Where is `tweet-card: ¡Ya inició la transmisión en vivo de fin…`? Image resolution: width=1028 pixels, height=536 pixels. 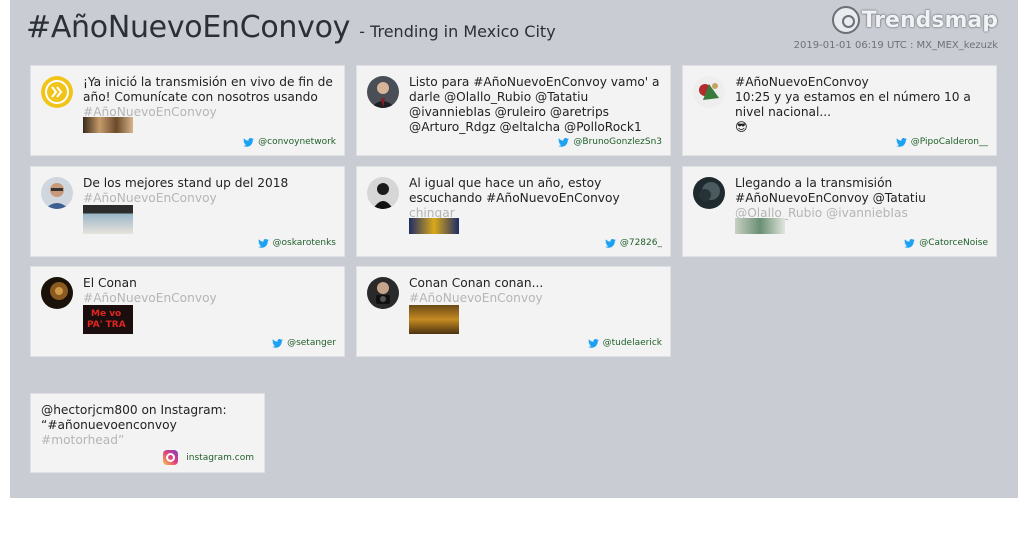
tweet-card: ¡Ya inició la transmisión en vivo de fin… is located at coordinates (187, 110).